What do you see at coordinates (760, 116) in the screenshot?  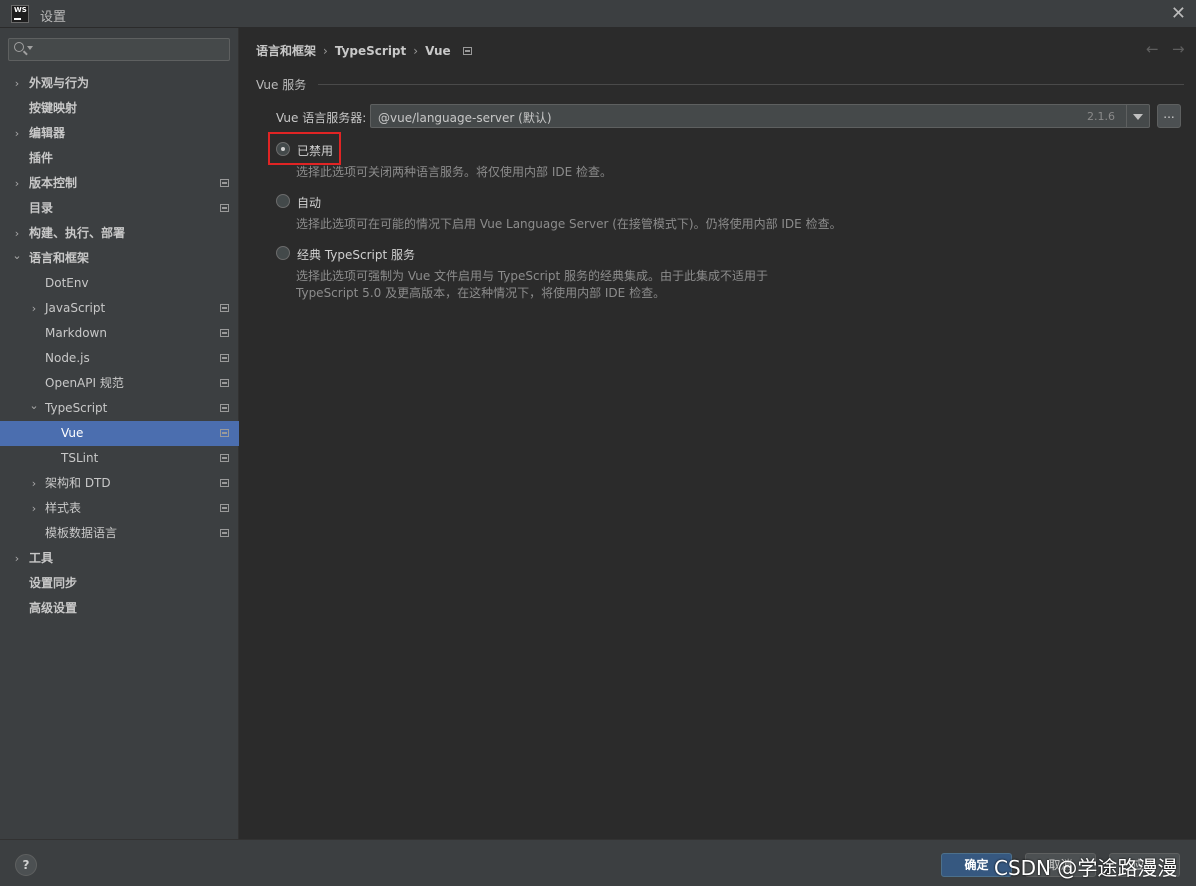 I see `language-server-select: @vue/language-server (默认) 2.1.6` at bounding box center [760, 116].